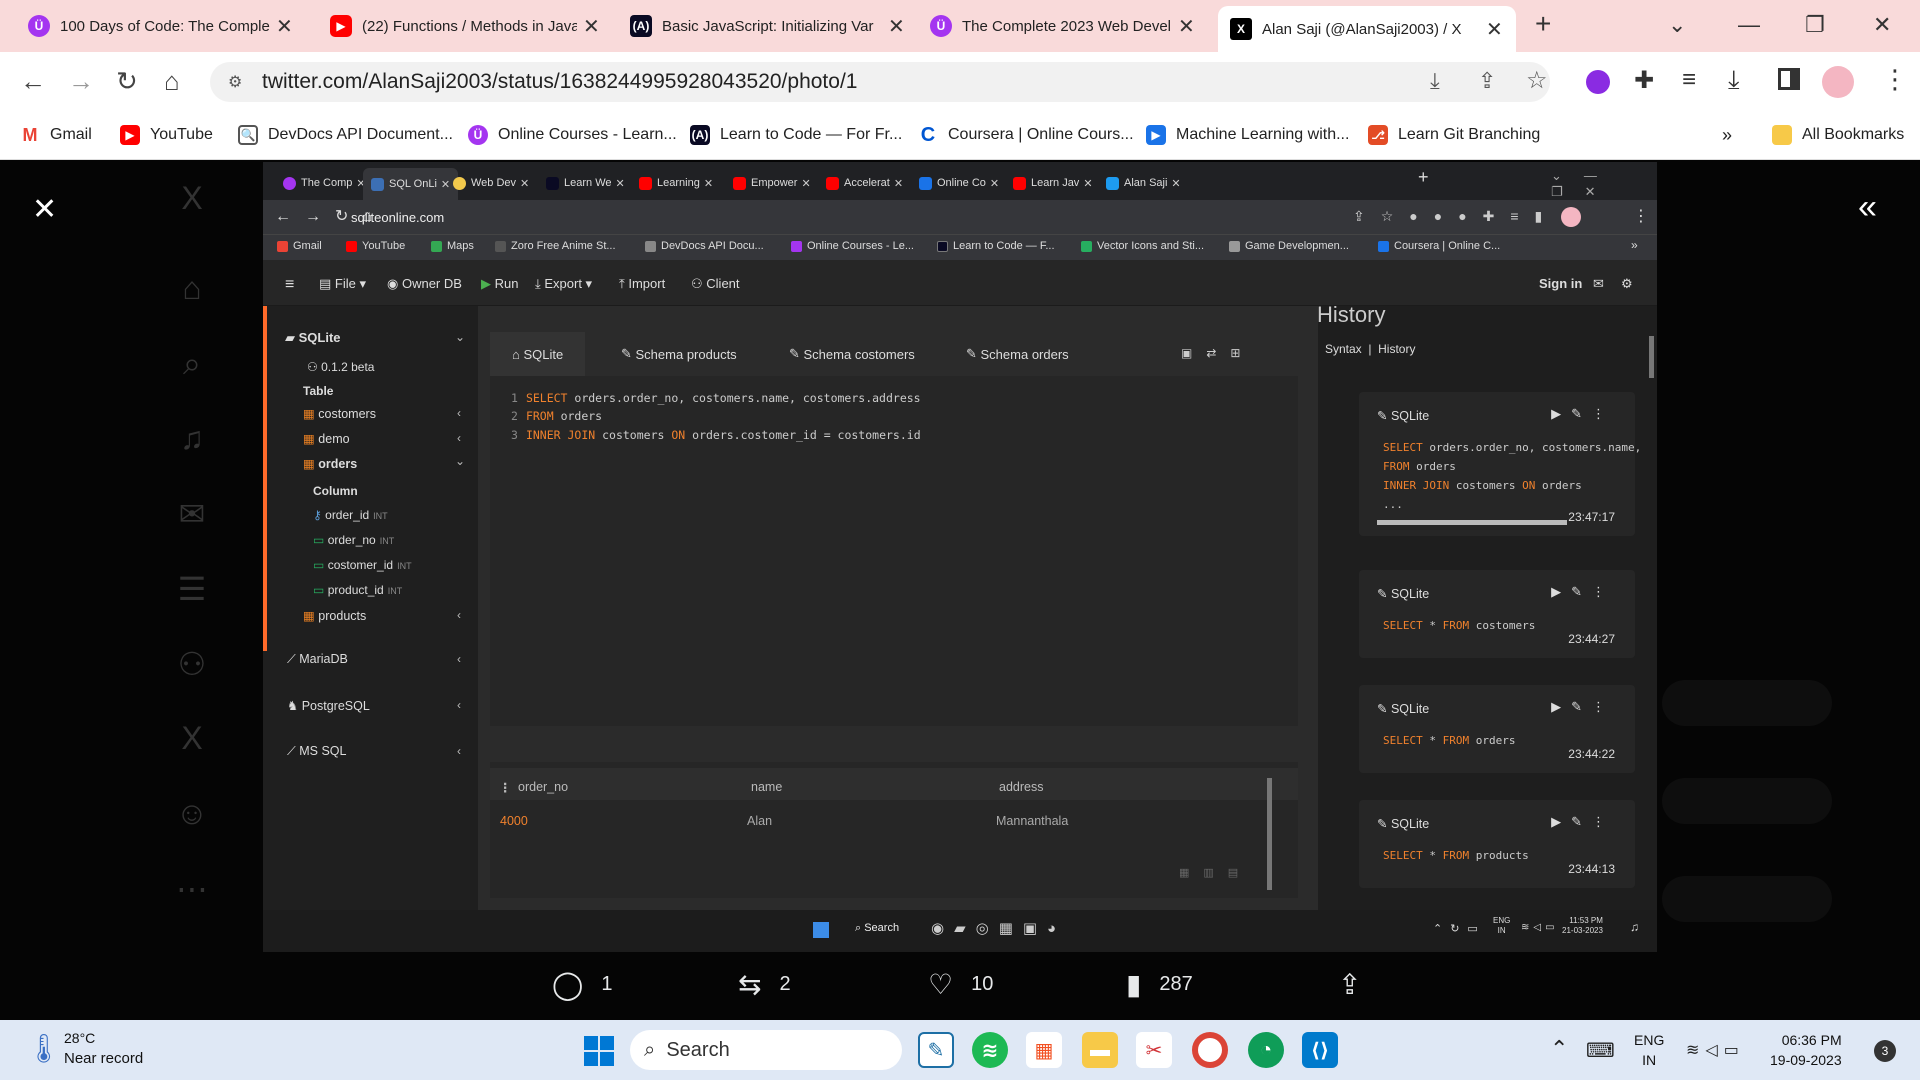 This screenshot has width=1920, height=1080. What do you see at coordinates (192, 514) in the screenshot?
I see `mail-icon: ✉` at bounding box center [192, 514].